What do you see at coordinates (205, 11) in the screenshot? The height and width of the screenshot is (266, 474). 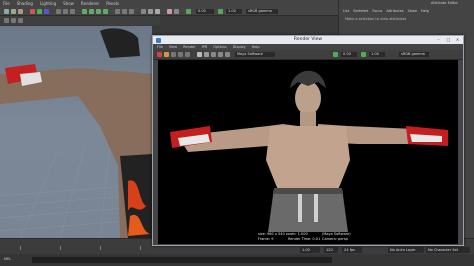 I see `frame-field: 0.00` at bounding box center [205, 11].